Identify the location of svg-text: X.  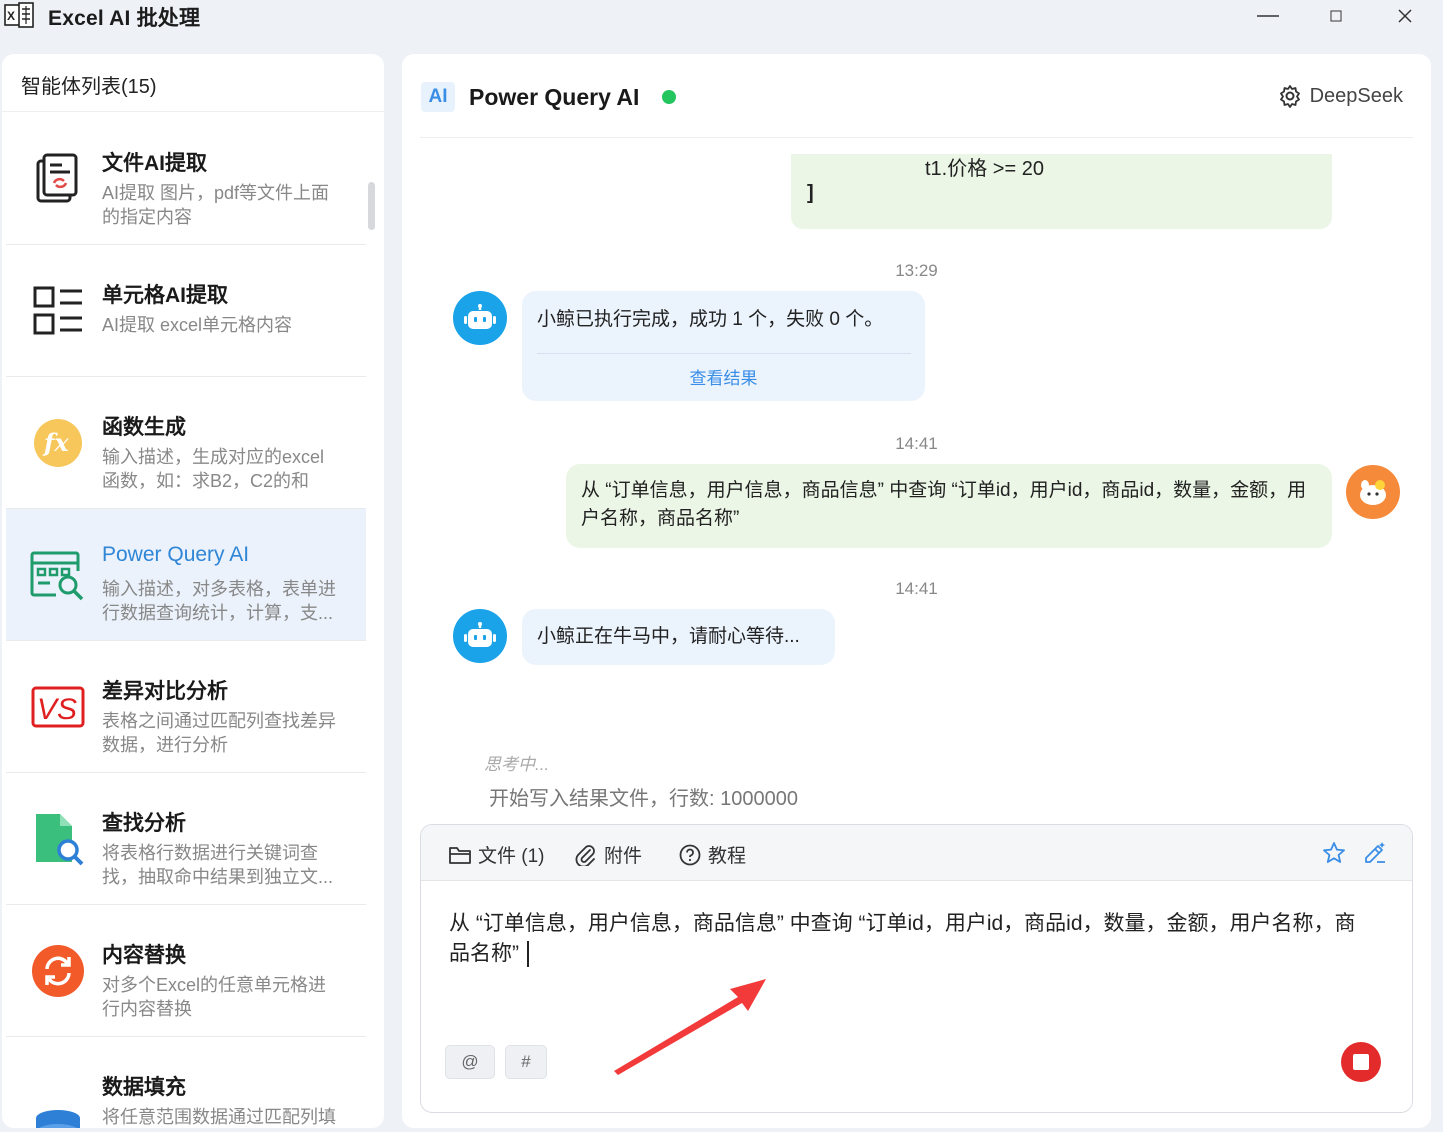
(11, 16).